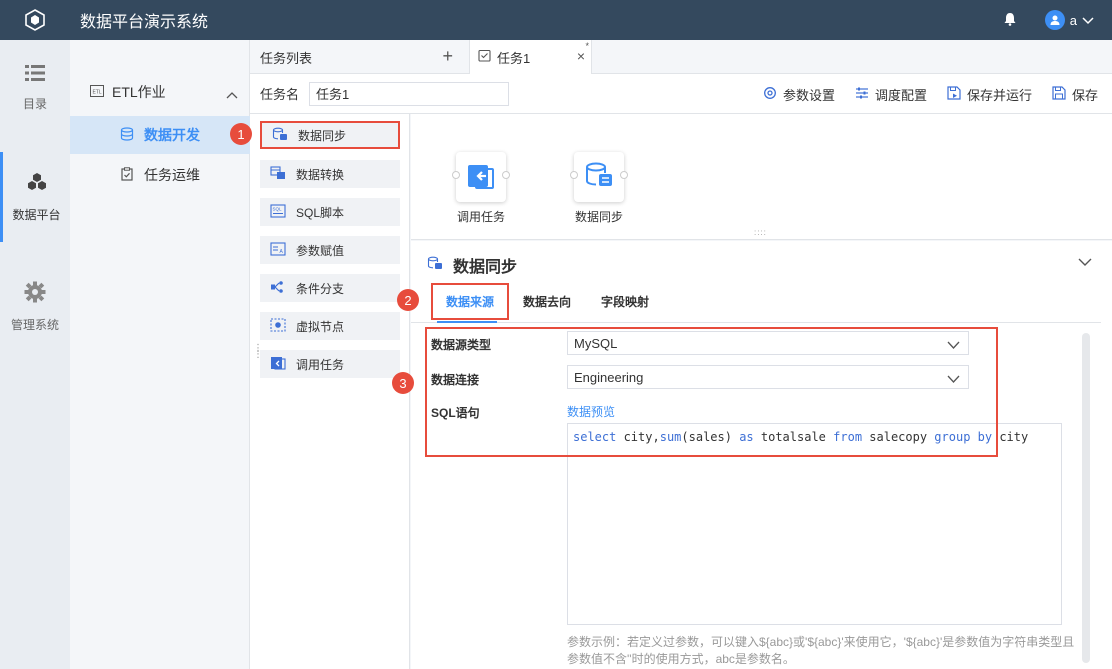 The image size is (1112, 669). I want to click on scrollbar, so click(1086, 498).